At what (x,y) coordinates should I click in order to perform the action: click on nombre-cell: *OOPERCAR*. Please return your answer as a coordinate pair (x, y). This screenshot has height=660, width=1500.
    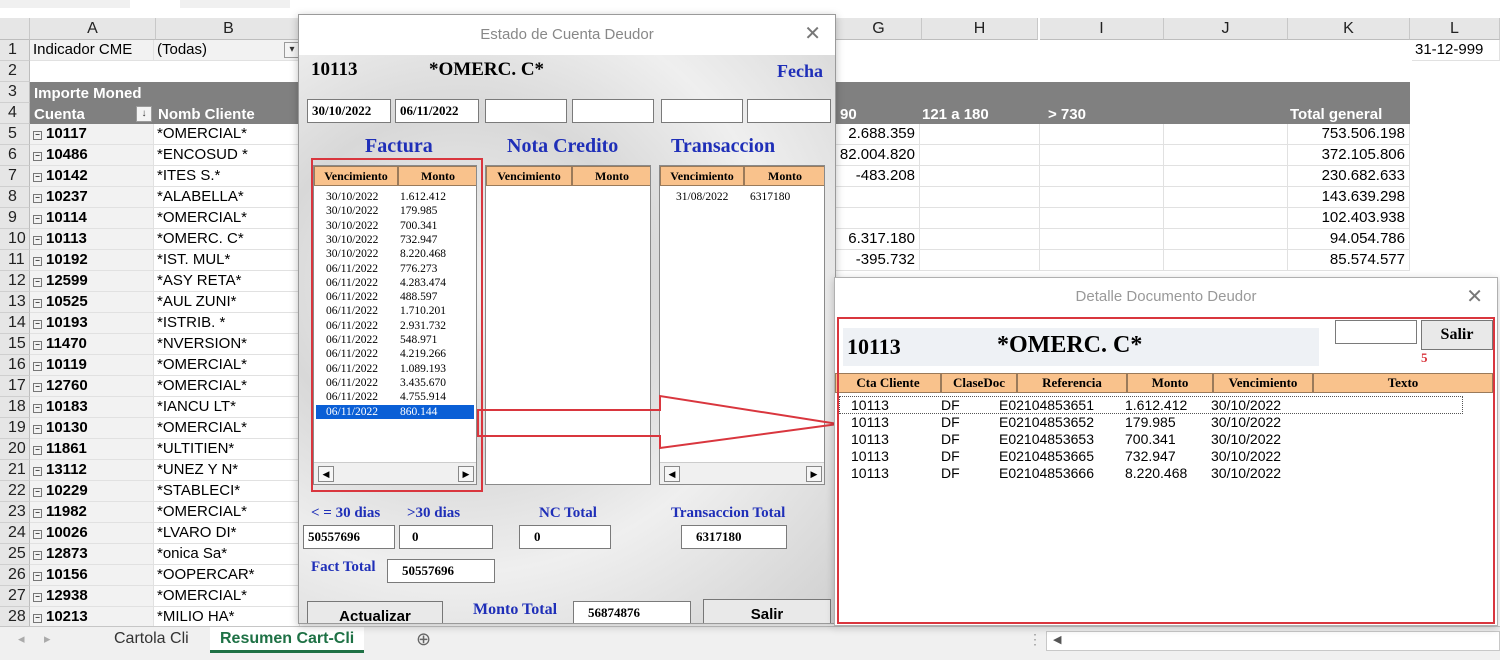
    Looking at the image, I should click on (227, 575).